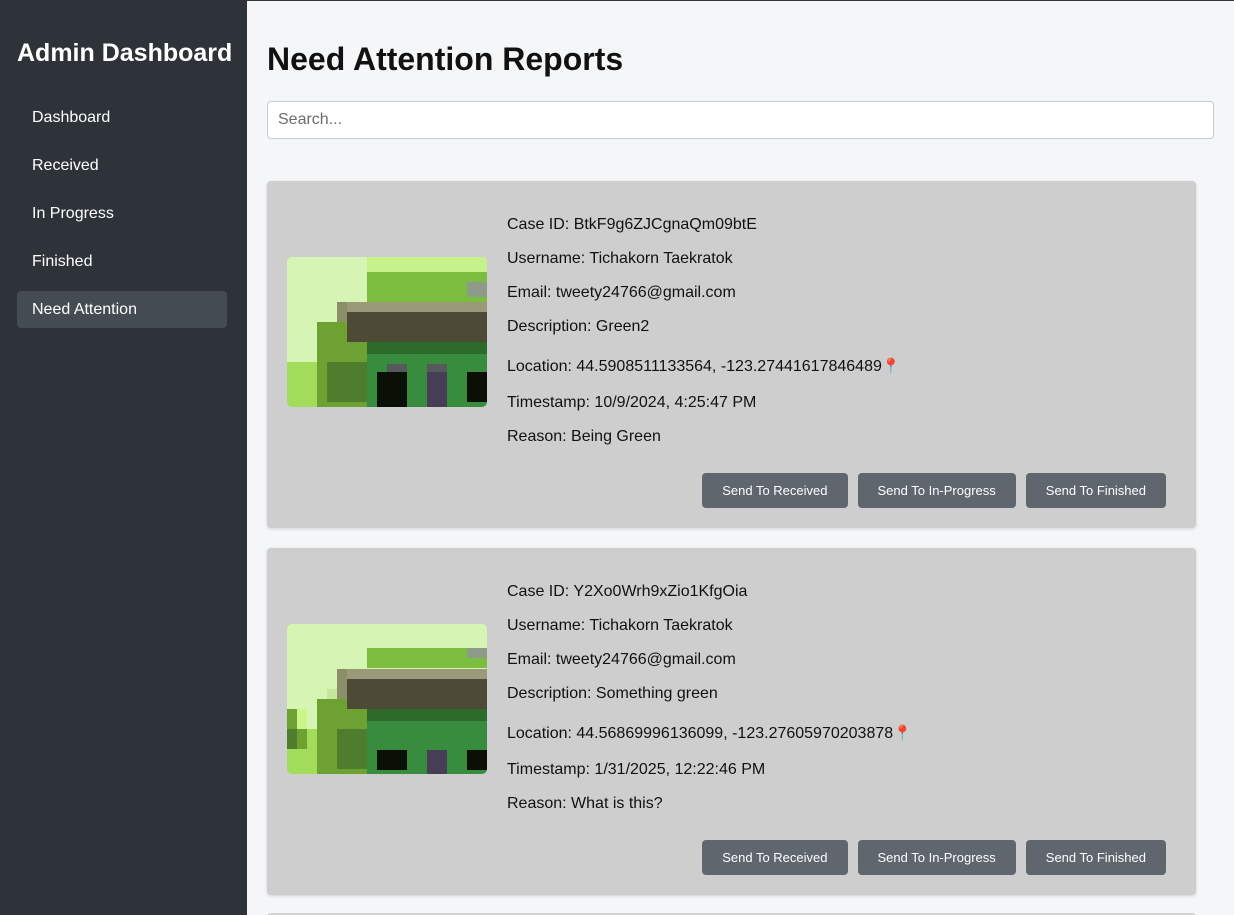  What do you see at coordinates (578, 326) in the screenshot?
I see `description: Description: Green2` at bounding box center [578, 326].